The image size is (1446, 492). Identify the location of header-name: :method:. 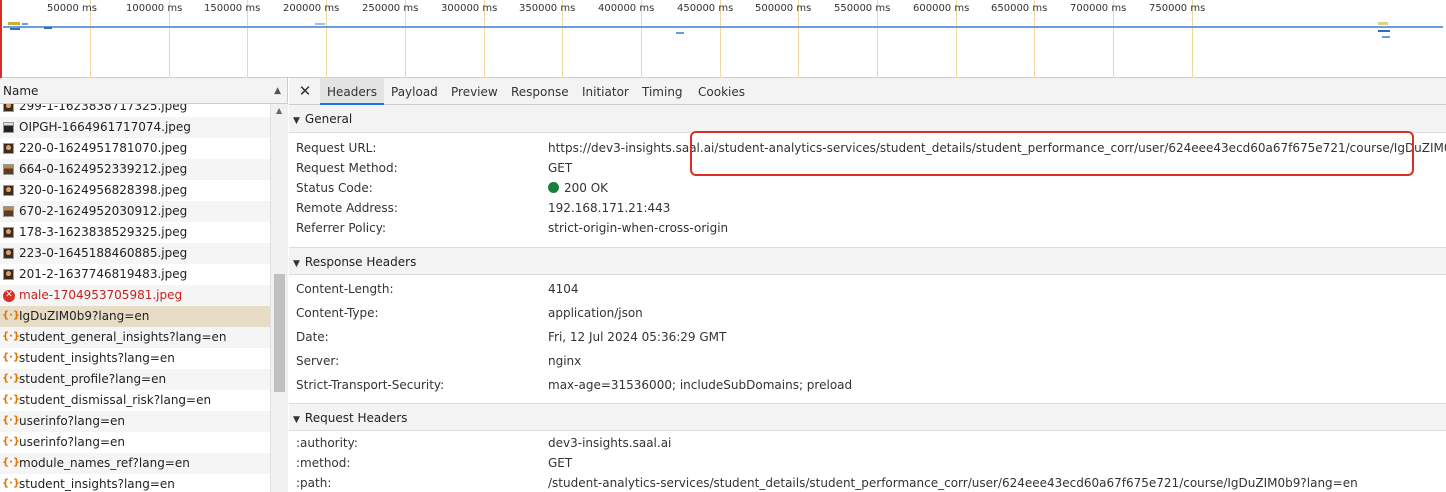
(323, 463).